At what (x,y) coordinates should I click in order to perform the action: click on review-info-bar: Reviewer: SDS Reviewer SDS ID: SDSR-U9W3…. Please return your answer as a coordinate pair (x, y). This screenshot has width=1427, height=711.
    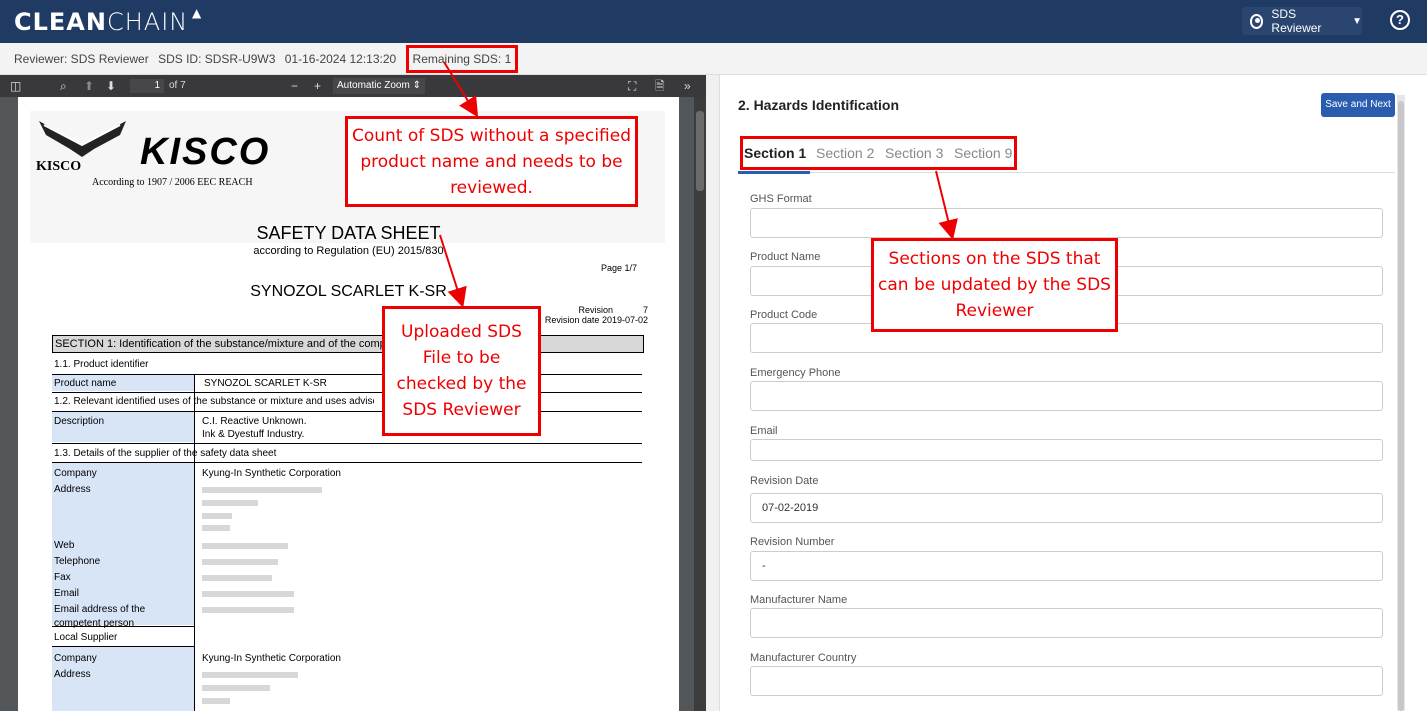
    Looking at the image, I should click on (713, 59).